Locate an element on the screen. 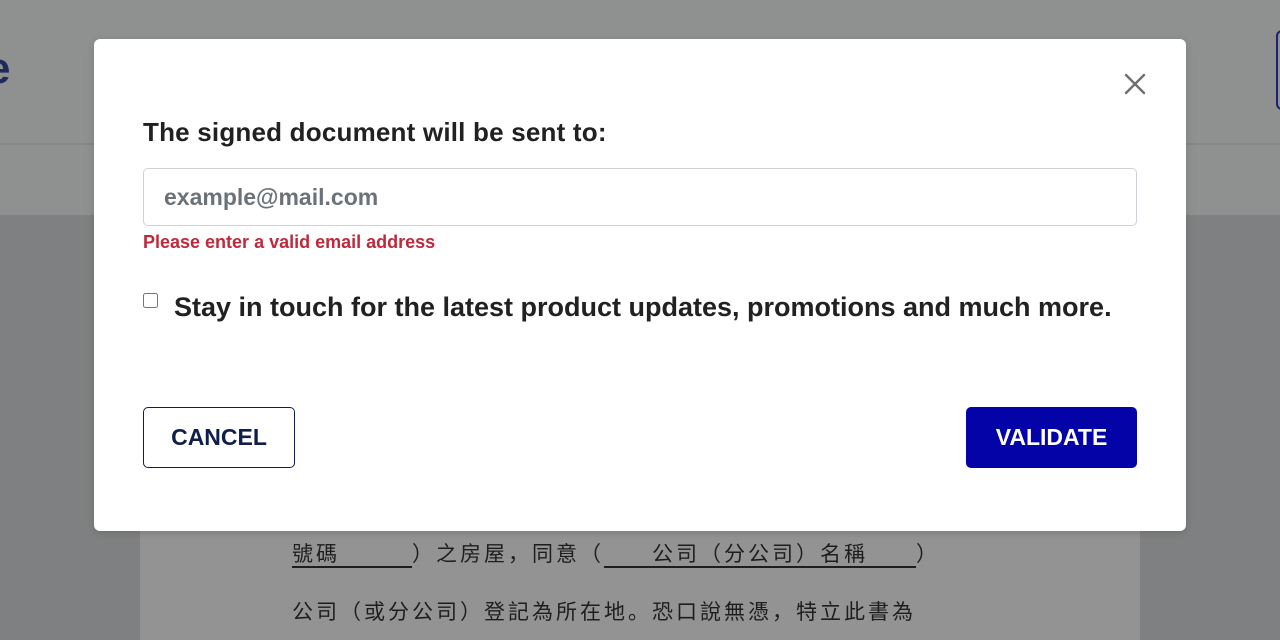 The width and height of the screenshot is (1280, 640). validate-button: VALIDATE is located at coordinates (1051, 437).